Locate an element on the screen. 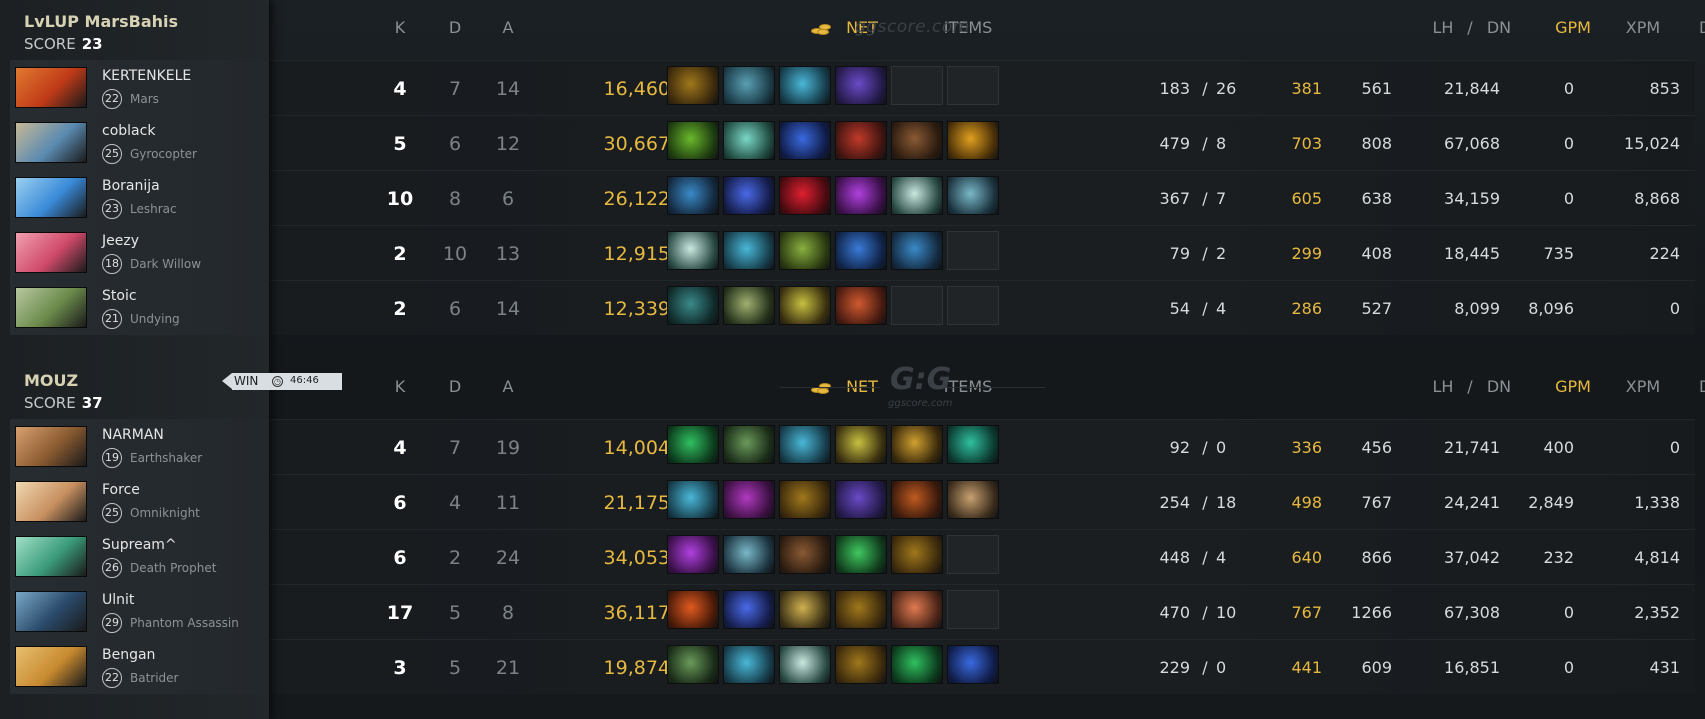 The width and height of the screenshot is (1705, 719). player-name: Boranija is located at coordinates (131, 186).